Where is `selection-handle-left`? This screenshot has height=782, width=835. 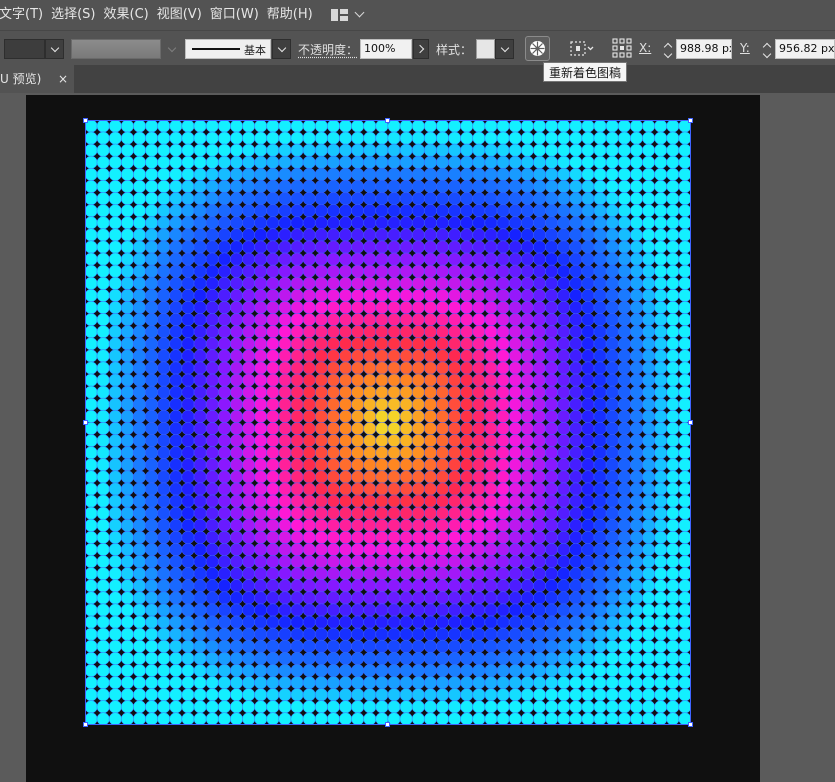
selection-handle-left is located at coordinates (85, 422).